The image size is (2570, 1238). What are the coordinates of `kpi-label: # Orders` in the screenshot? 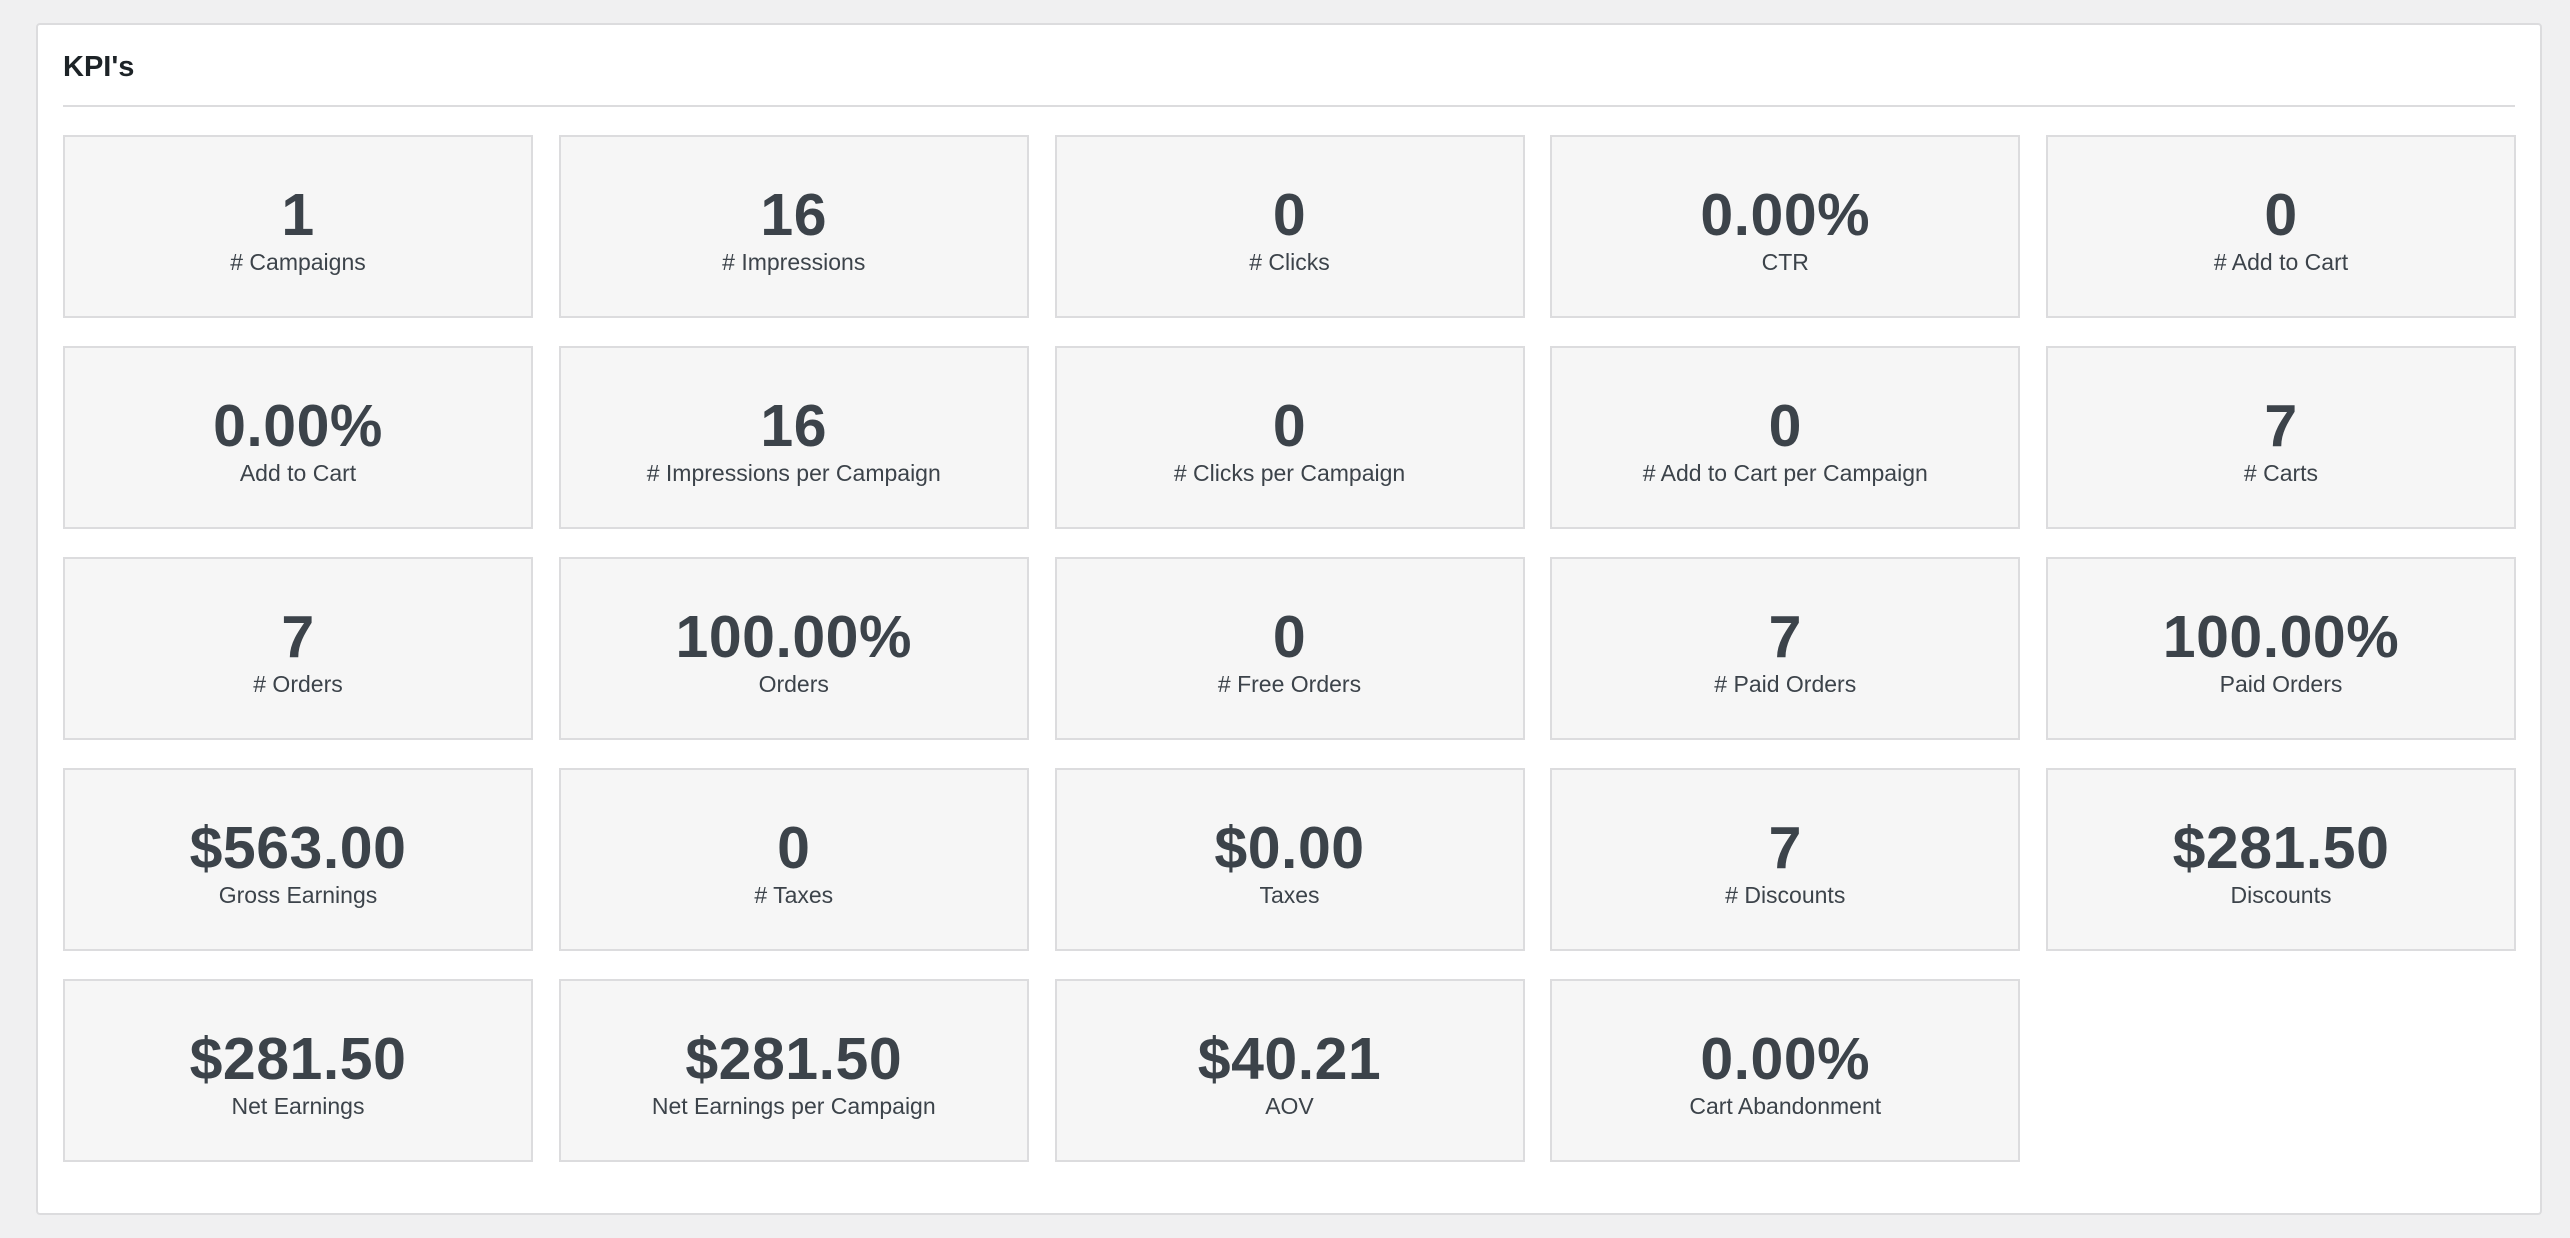 It's located at (298, 683).